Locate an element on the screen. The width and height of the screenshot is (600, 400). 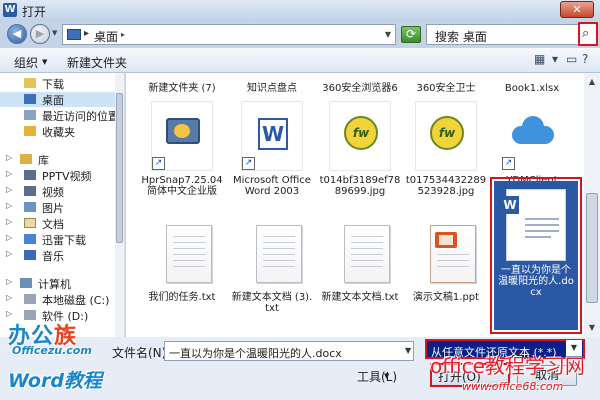
file-item: 知识点盘点 is located at coordinates (272, 85).